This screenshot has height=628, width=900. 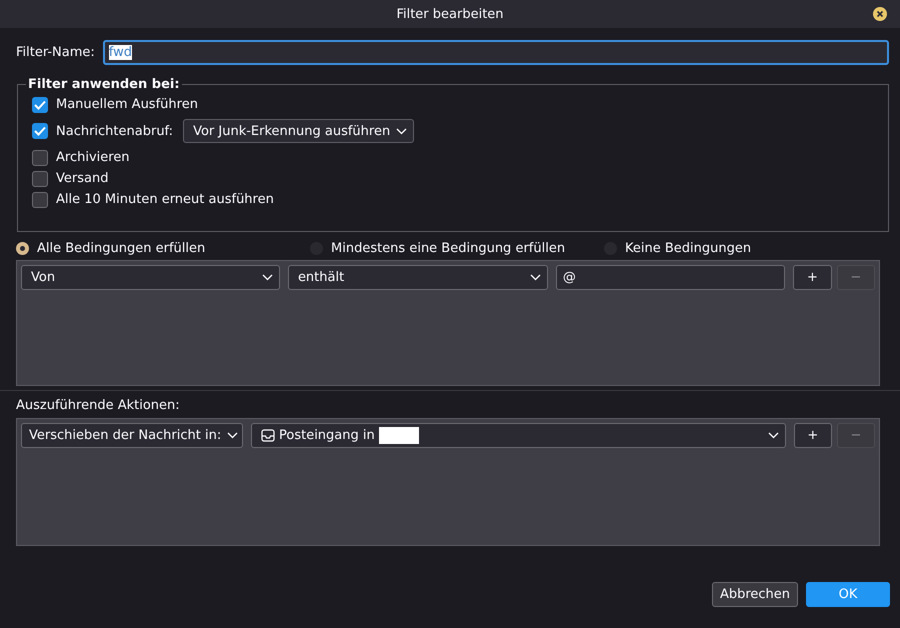 I want to click on timing-dropdown: Vor Junk-Erkennung ausführen, so click(x=298, y=131).